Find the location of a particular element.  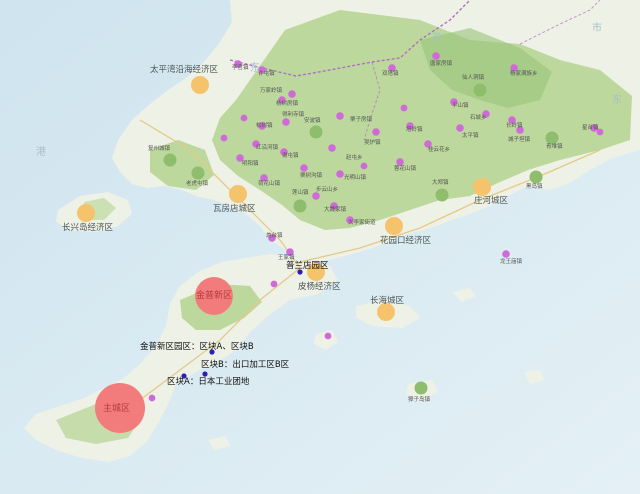

village-label: 万家岭镇 is located at coordinates (271, 91).